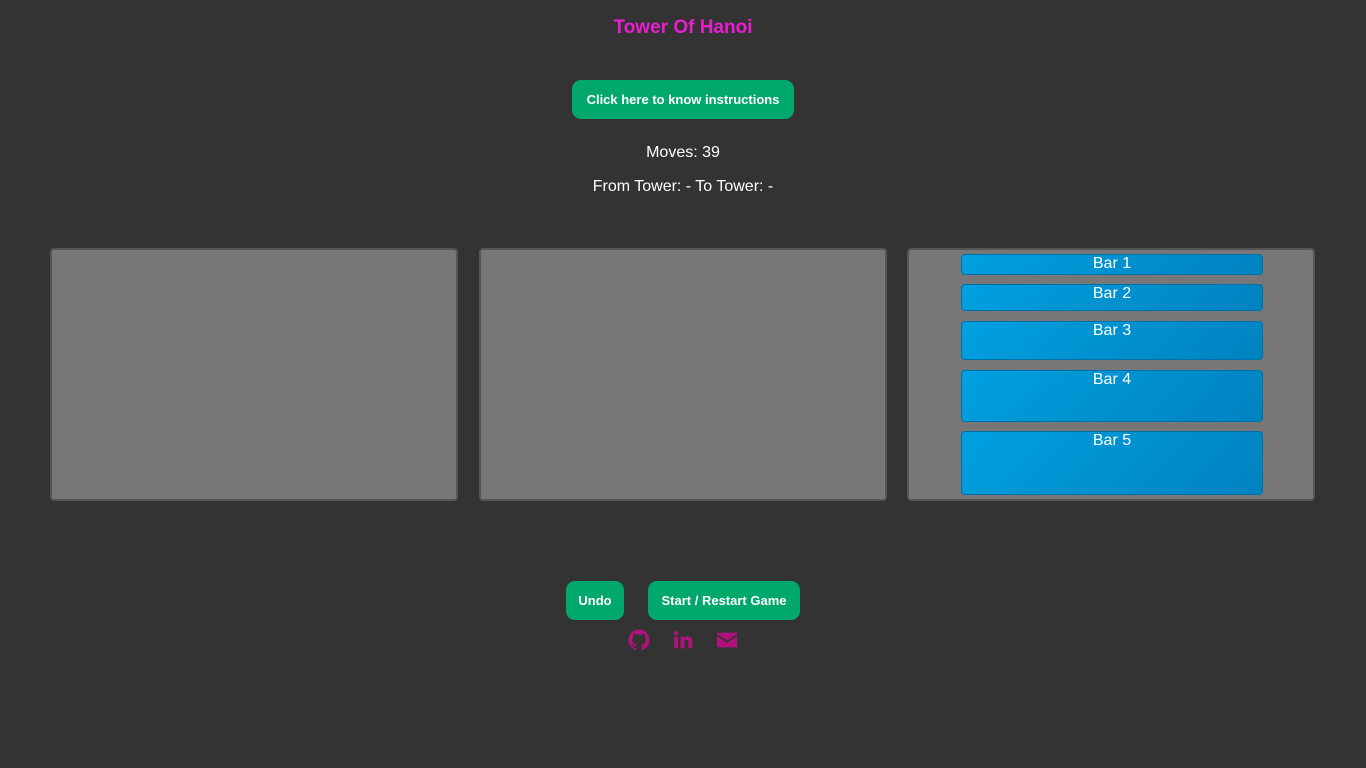  I want to click on github-icon, so click(639, 640).